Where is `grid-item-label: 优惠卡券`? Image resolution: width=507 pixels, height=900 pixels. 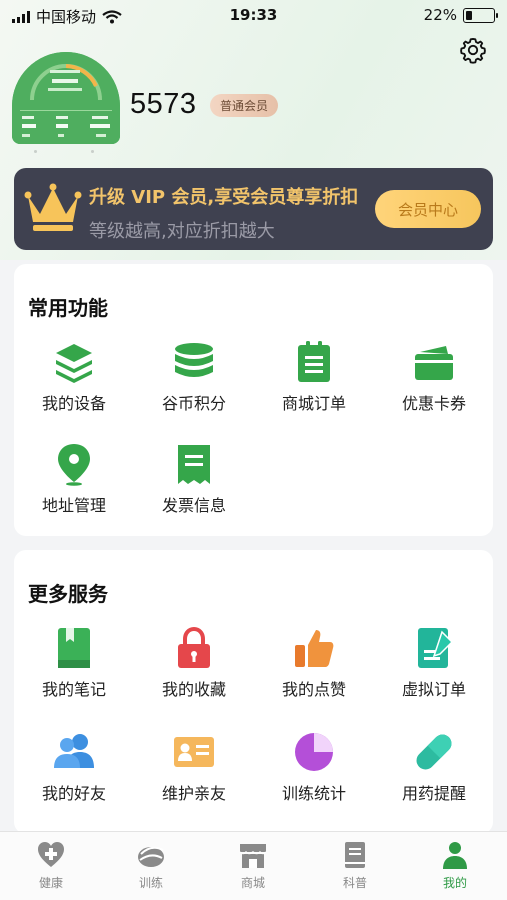 grid-item-label: 优惠卡券 is located at coordinates (433, 403).